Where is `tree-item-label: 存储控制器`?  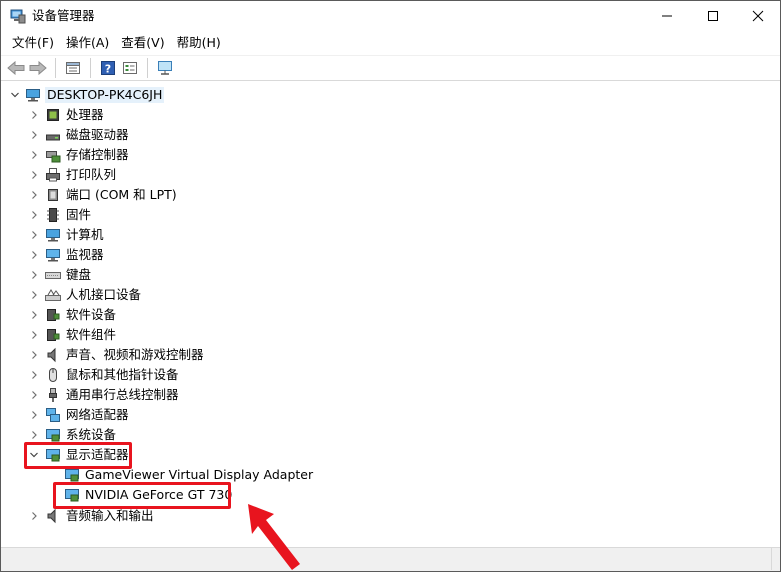
tree-item-label: 存储控制器 is located at coordinates (97, 154).